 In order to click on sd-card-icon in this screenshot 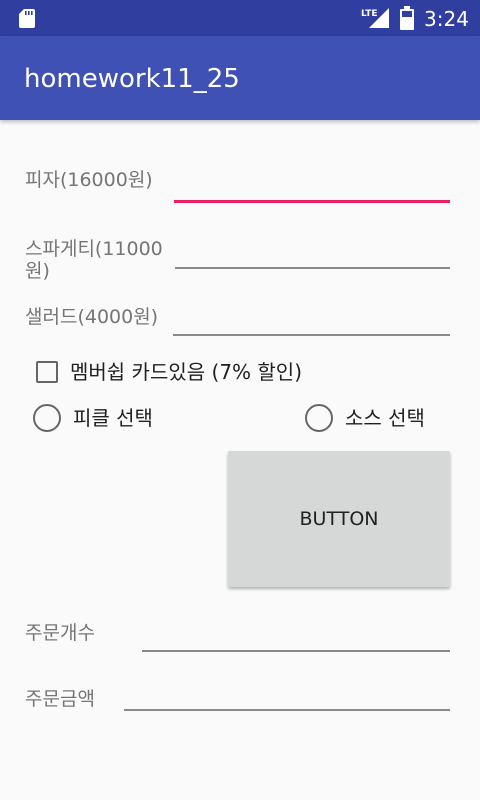, I will do `click(27, 18)`.